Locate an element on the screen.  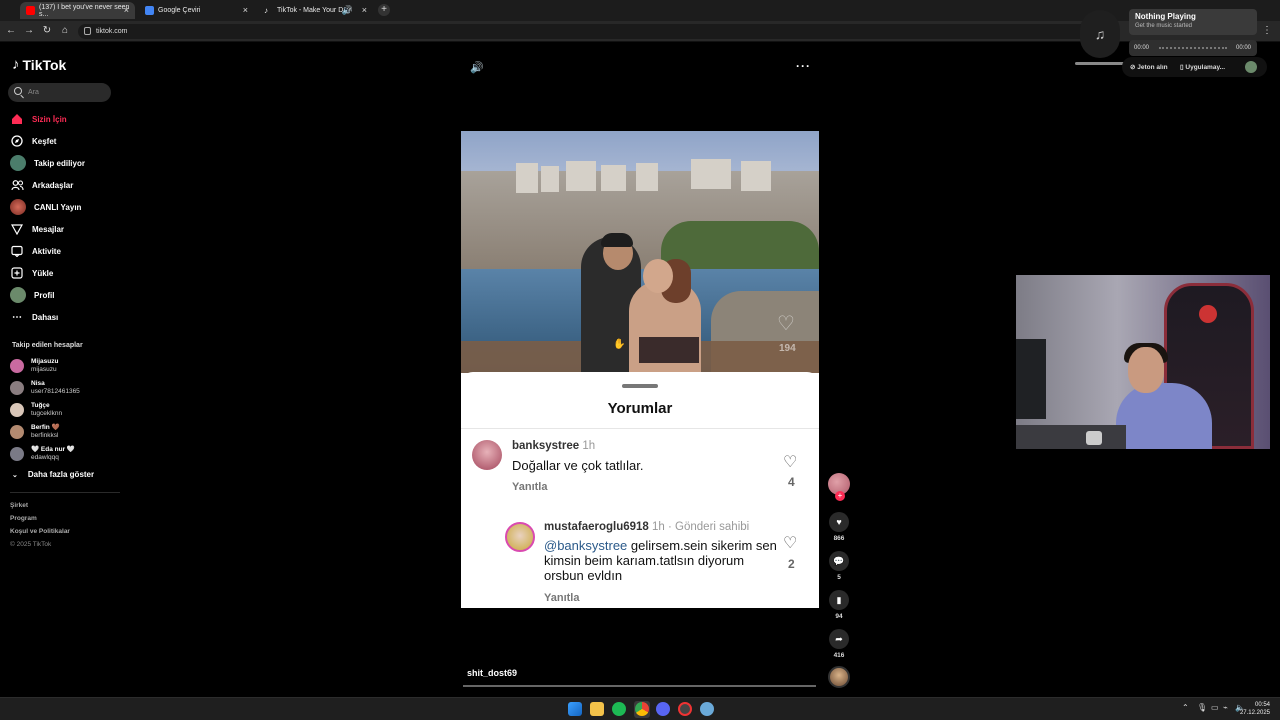
google-translate-icon is located at coordinates (149, 10).